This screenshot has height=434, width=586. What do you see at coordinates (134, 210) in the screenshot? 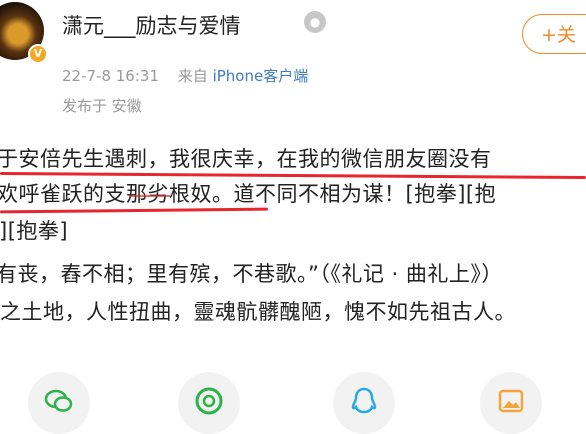
I see `red-underline-mark` at bounding box center [134, 210].